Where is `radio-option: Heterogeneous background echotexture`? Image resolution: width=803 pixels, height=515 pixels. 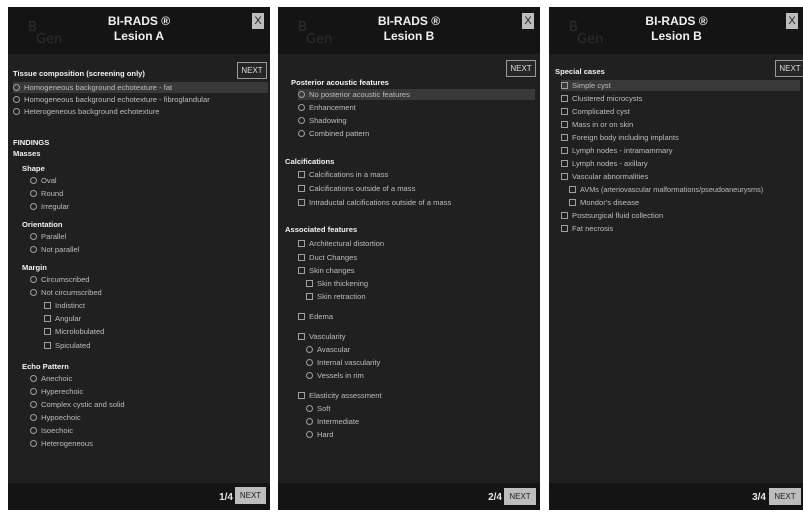 radio-option: Heterogeneous background echotexture is located at coordinates (86, 111).